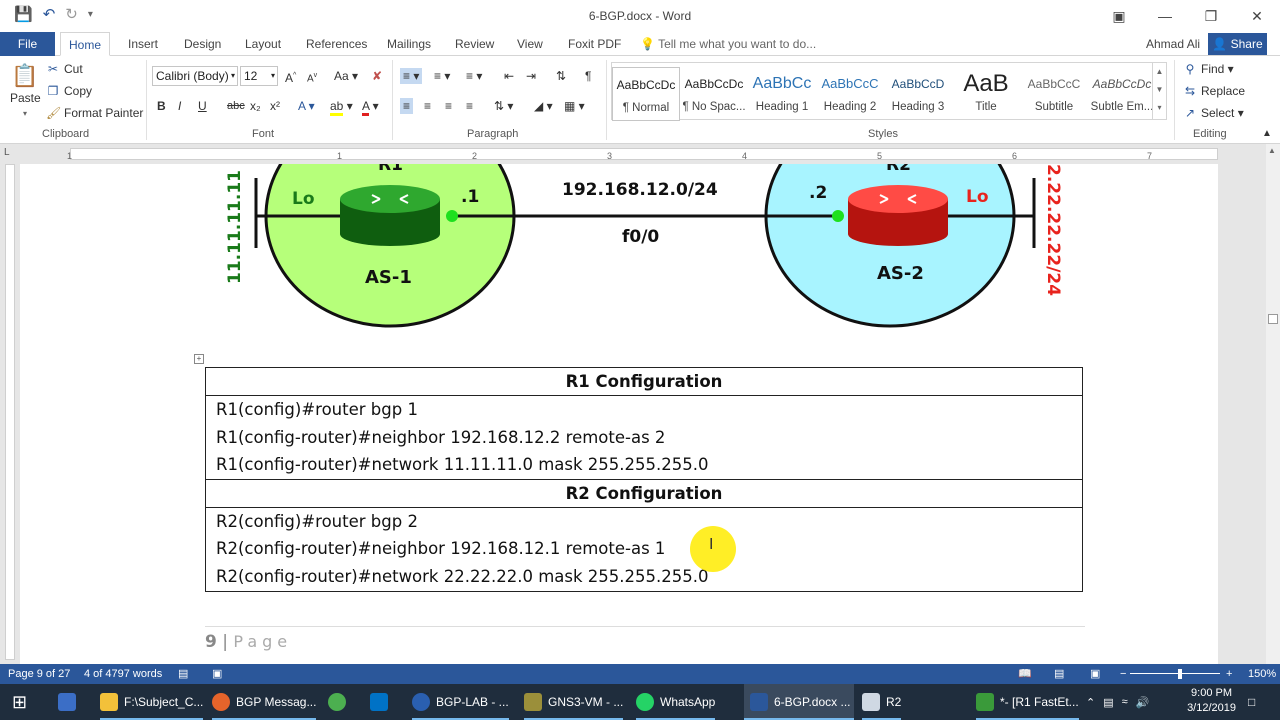 The width and height of the screenshot is (1280, 720). I want to click on ribbon-display-icon: ▣, so click(1119, 16).